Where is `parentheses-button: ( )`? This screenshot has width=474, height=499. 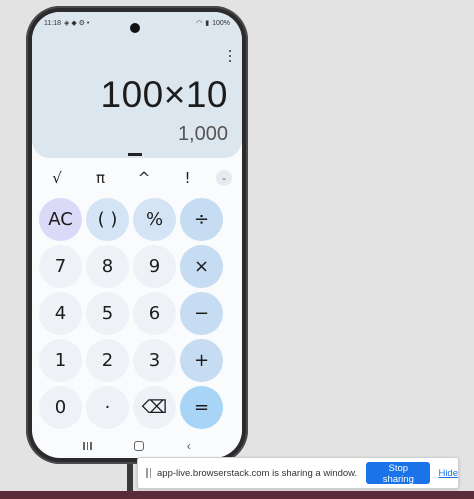 parentheses-button: ( ) is located at coordinates (107, 219).